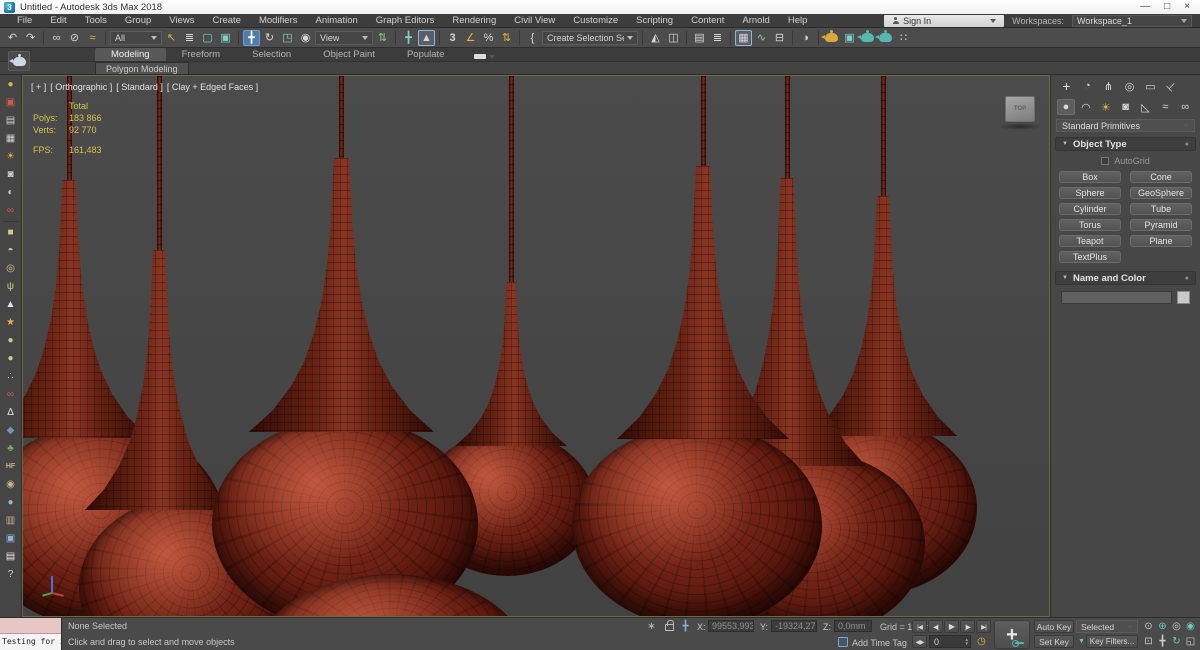  Describe the element at coordinates (189, 38) in the screenshot. I see `select-by-name-icon: ≣` at that location.